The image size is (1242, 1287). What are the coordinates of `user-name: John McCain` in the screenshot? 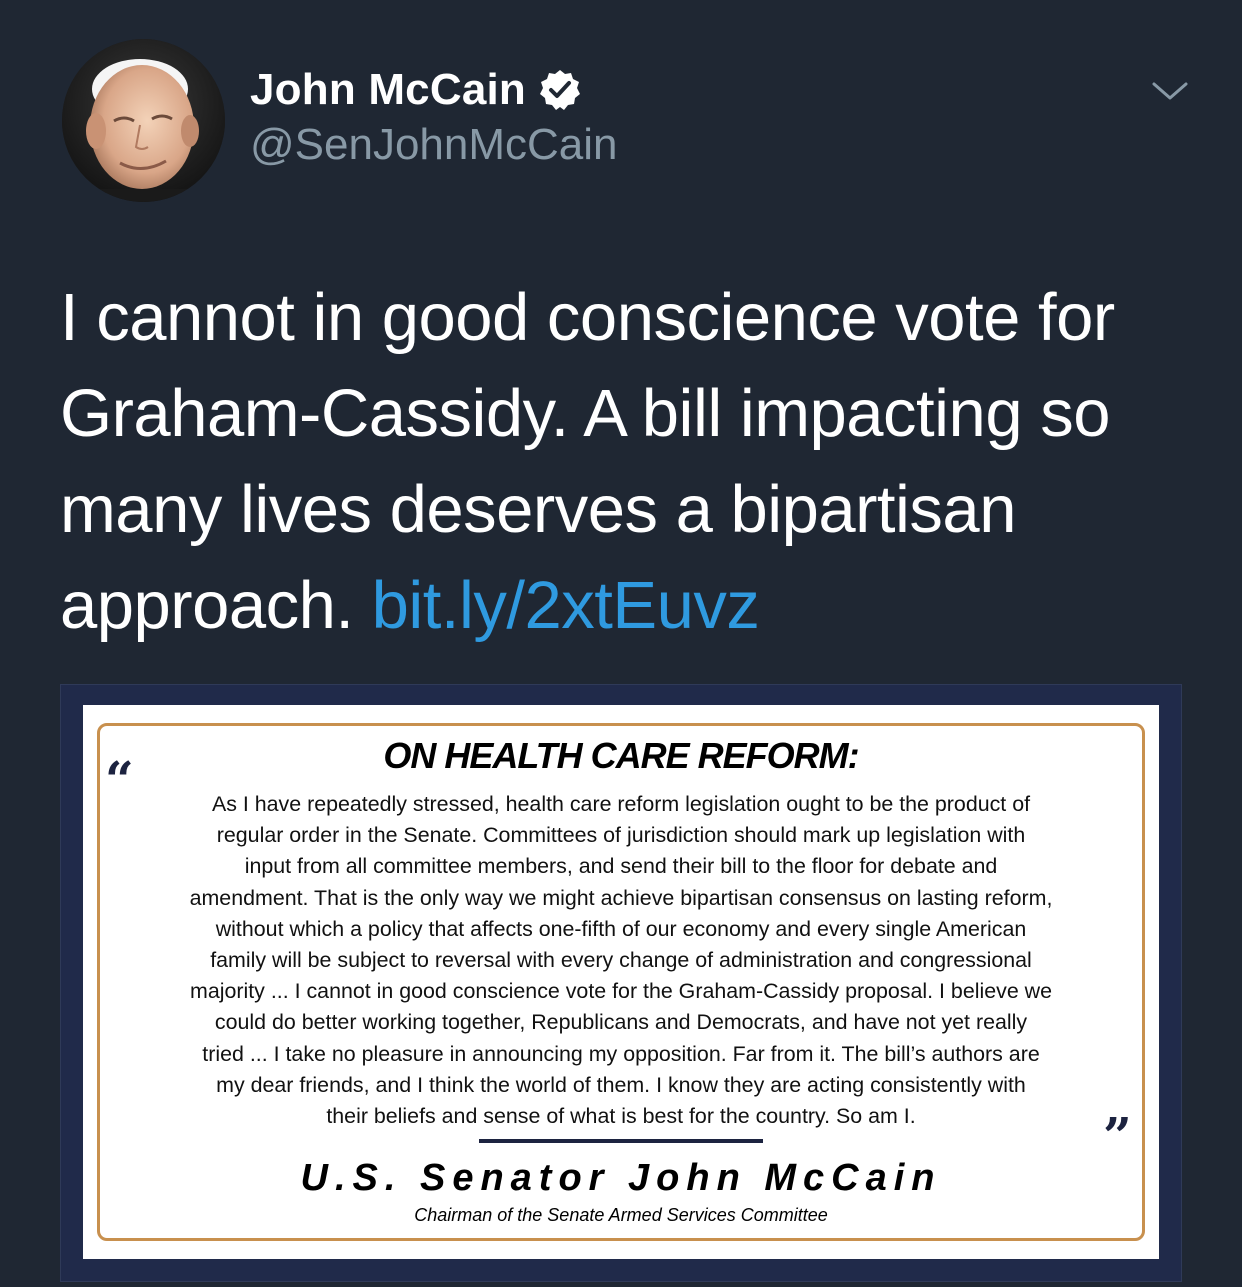 It's located at (388, 90).